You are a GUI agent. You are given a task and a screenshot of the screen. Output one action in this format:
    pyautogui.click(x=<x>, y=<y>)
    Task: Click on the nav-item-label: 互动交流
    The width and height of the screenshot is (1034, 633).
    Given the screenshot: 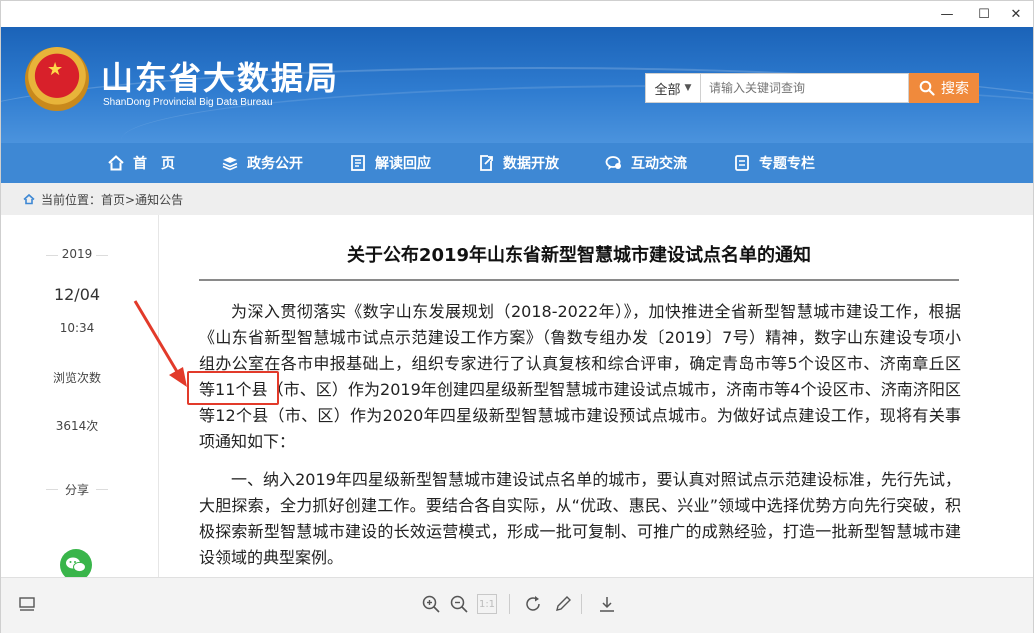 What is the action you would take?
    pyautogui.click(x=659, y=164)
    